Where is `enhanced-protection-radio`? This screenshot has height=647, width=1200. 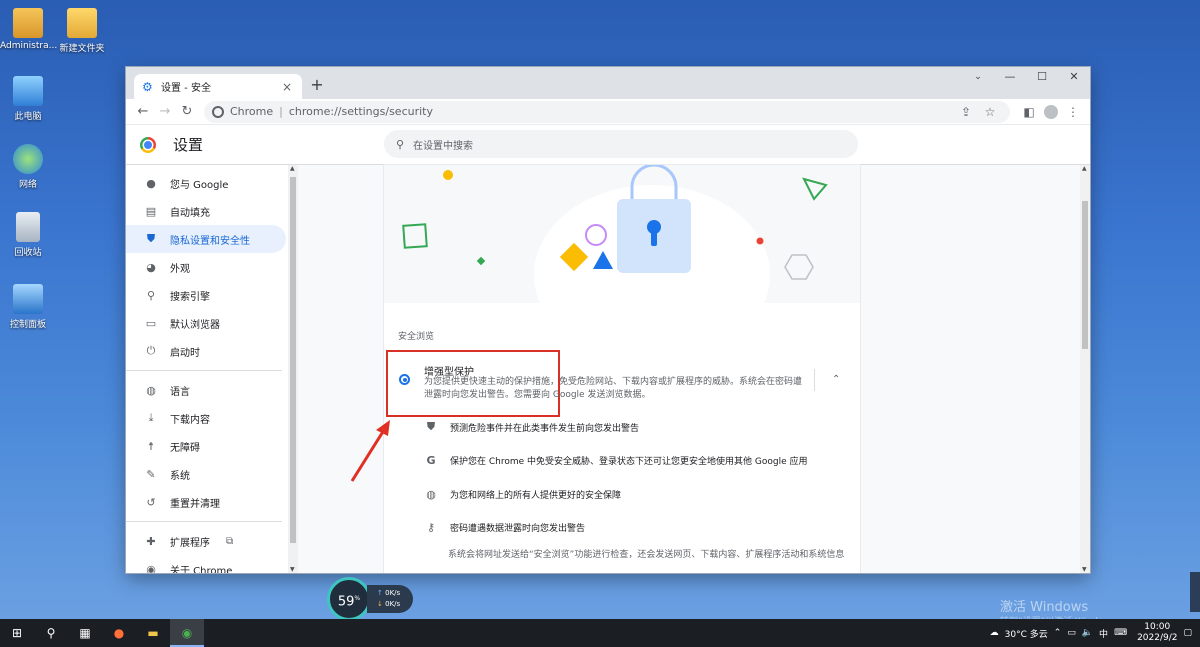
enhanced-protection-radio is located at coordinates (404, 379).